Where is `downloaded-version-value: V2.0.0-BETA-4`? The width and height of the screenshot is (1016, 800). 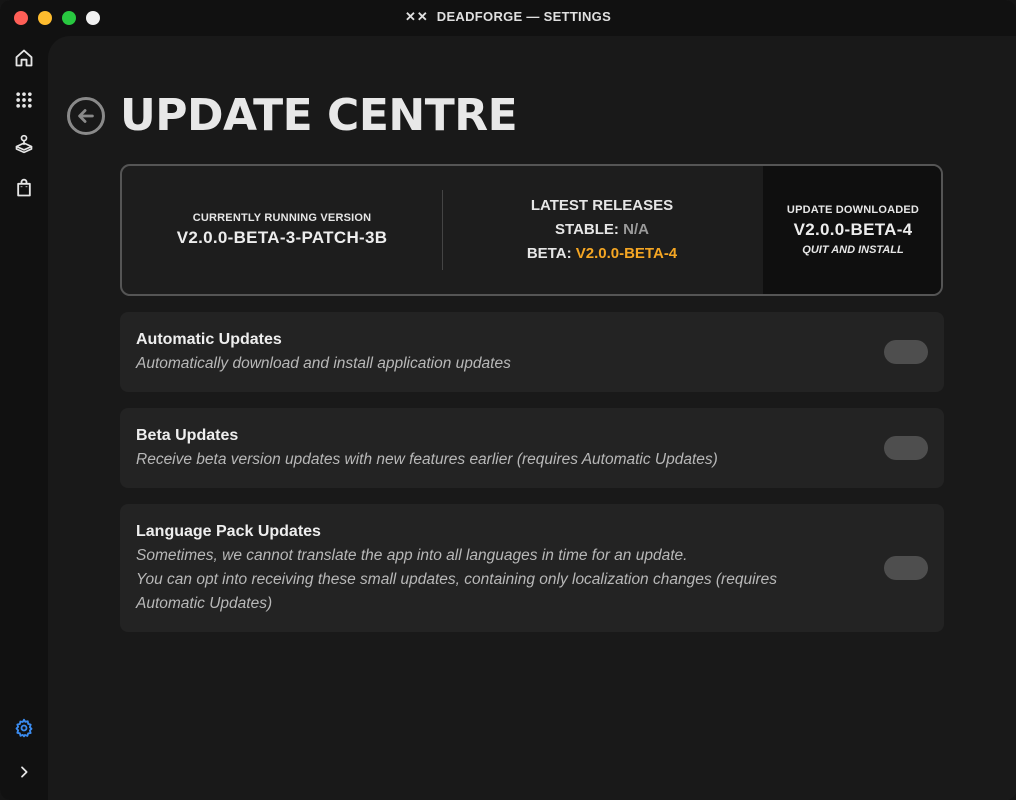
downloaded-version-value: V2.0.0-BETA-4 is located at coordinates (853, 229).